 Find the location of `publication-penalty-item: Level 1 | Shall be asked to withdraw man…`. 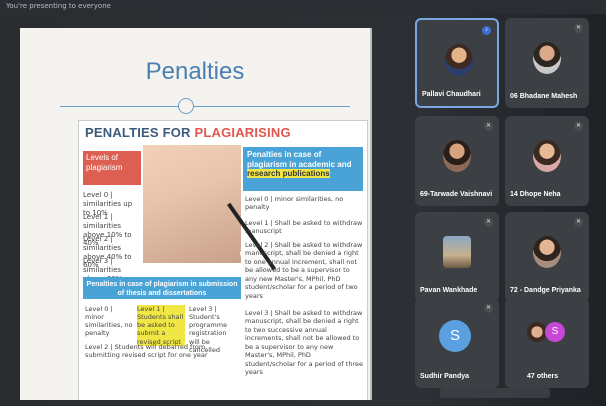

publication-penalty-item: Level 1 | Shall be asked to withdraw man… is located at coordinates (304, 227).